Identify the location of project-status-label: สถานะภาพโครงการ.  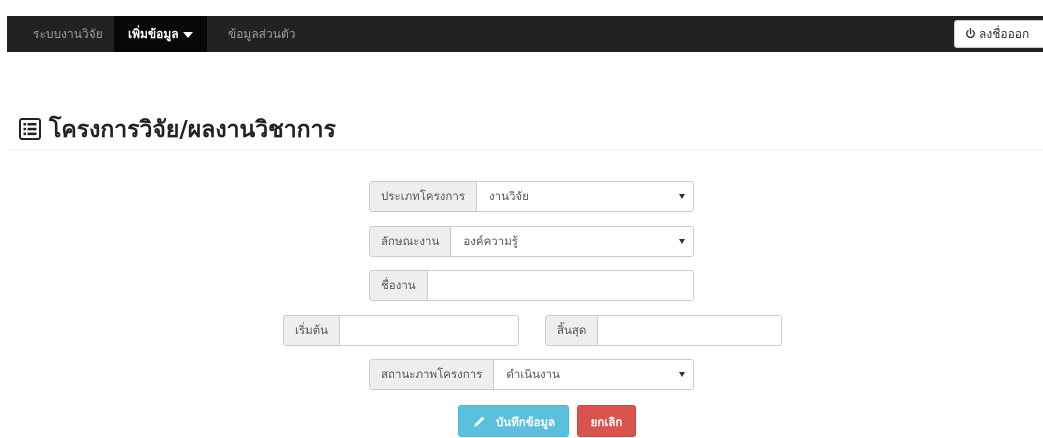
(432, 374).